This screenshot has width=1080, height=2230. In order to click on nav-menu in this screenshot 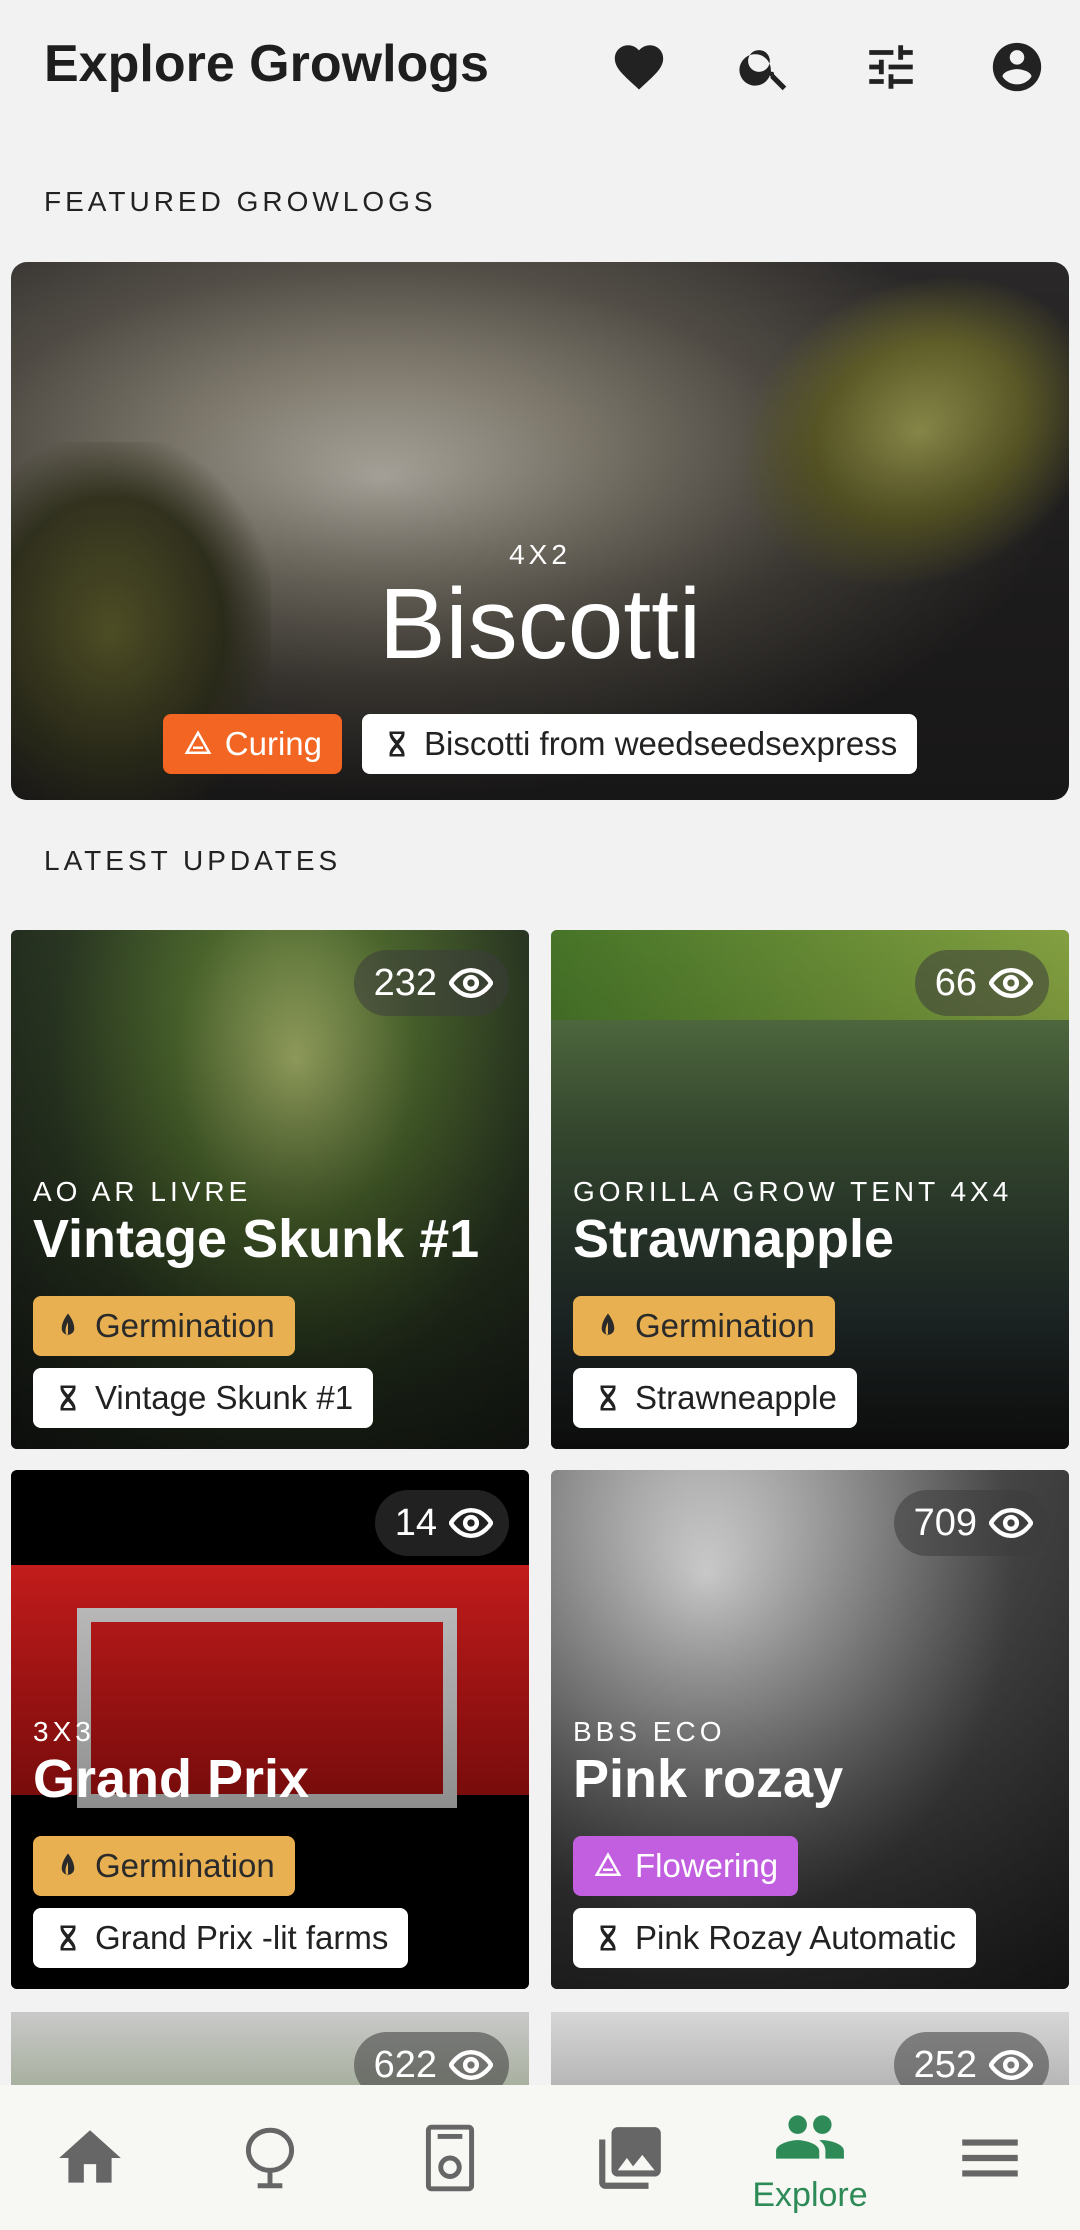, I will do `click(990, 2157)`.